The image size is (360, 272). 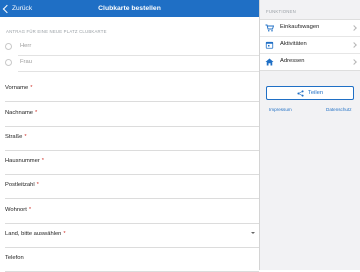 What do you see at coordinates (339, 109) in the screenshot?
I see `datenschutz-link: Datenschutz` at bounding box center [339, 109].